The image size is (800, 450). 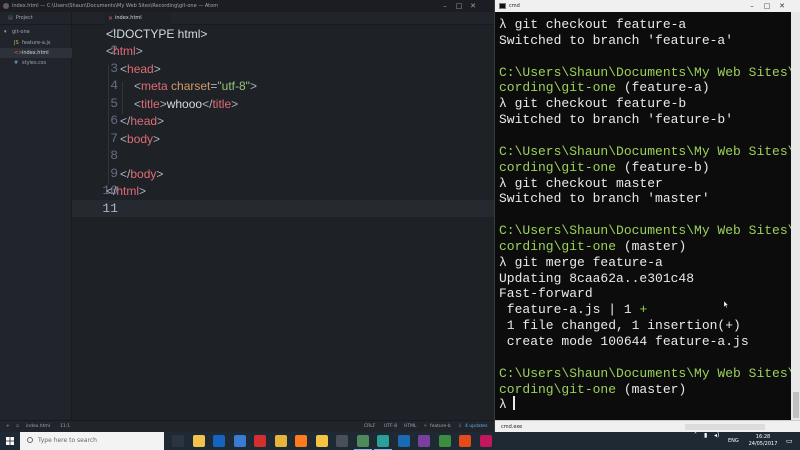 I want to click on horizontal-scrollbar, so click(x=725, y=427).